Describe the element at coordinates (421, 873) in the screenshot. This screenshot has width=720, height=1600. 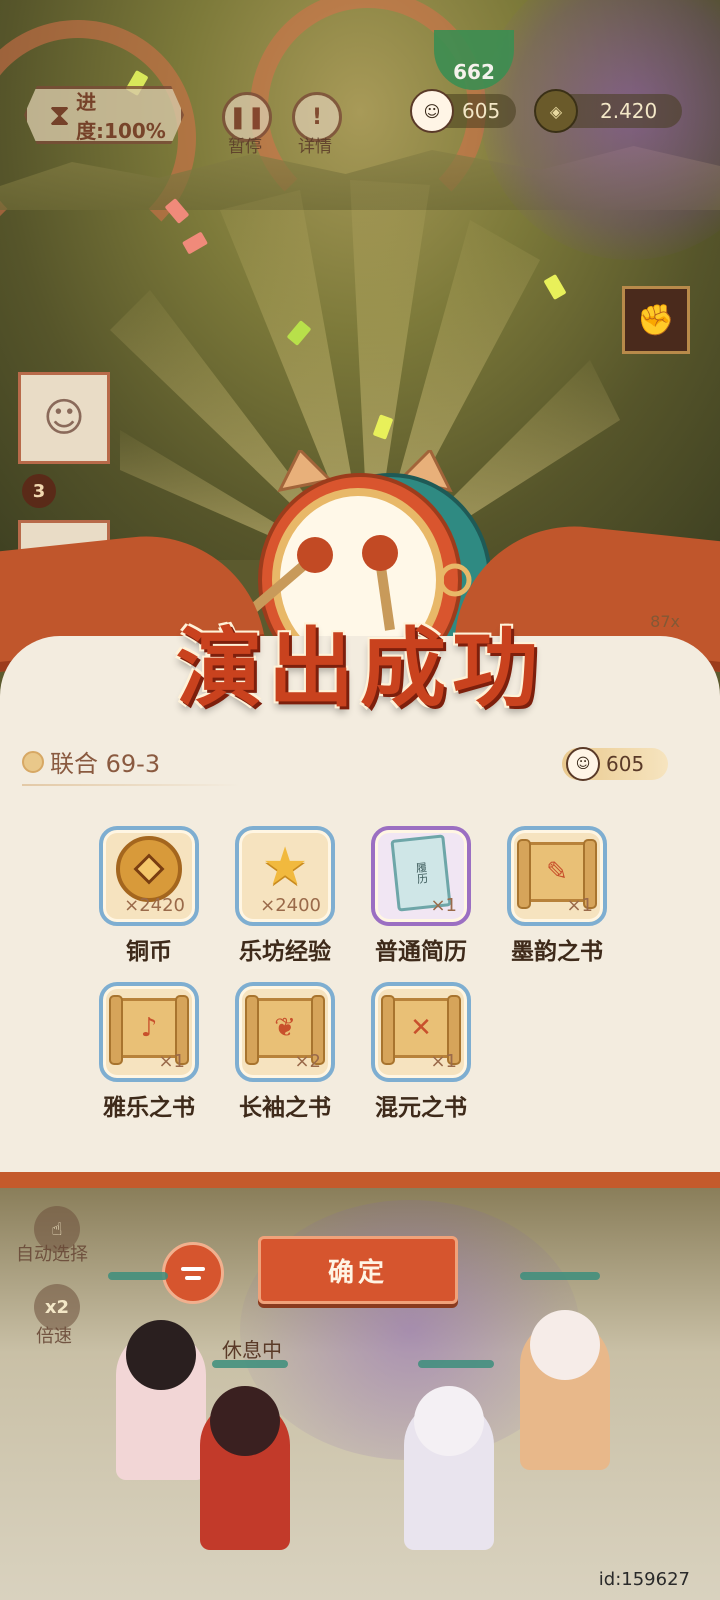
I see `book-text: 履历` at that location.